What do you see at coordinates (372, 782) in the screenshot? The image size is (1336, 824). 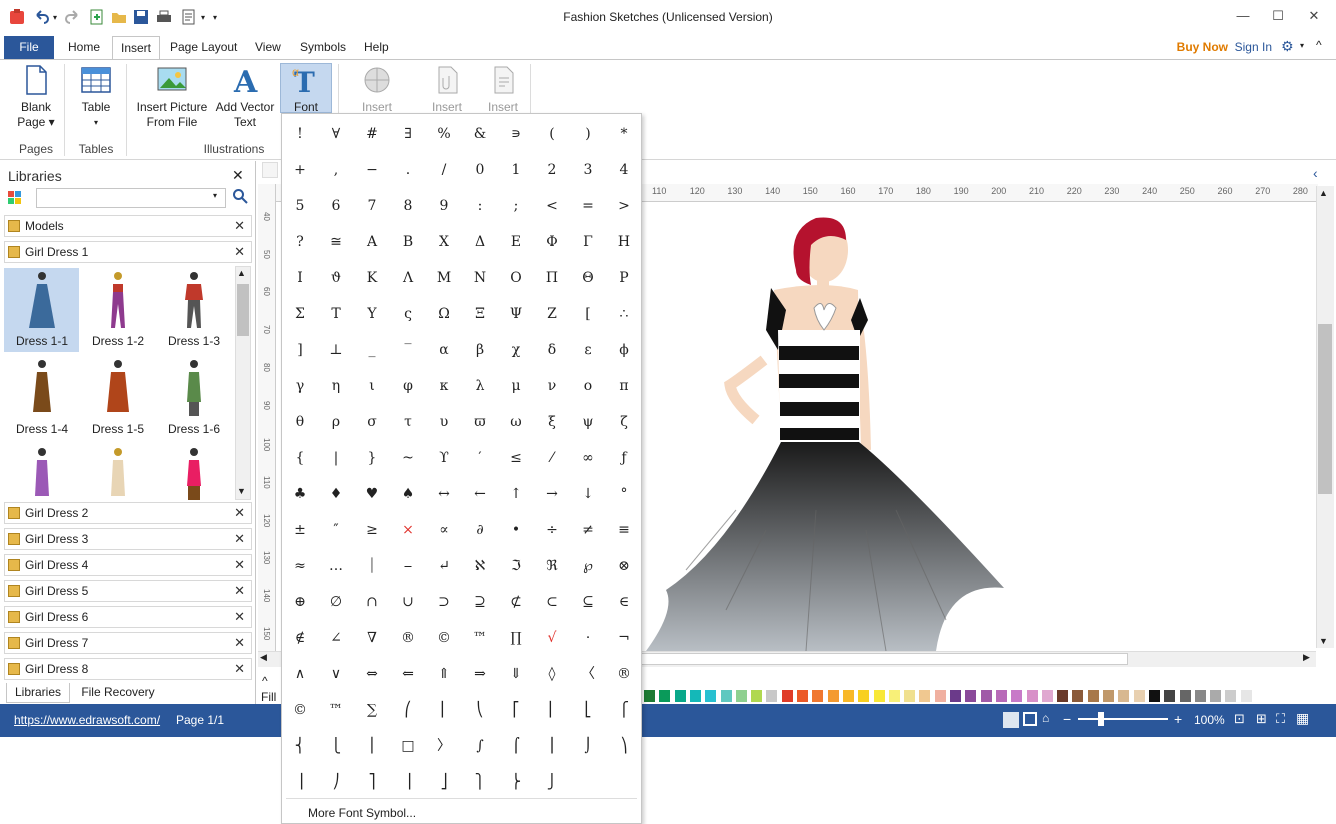 I see `symbol-cell: ⎤` at bounding box center [372, 782].